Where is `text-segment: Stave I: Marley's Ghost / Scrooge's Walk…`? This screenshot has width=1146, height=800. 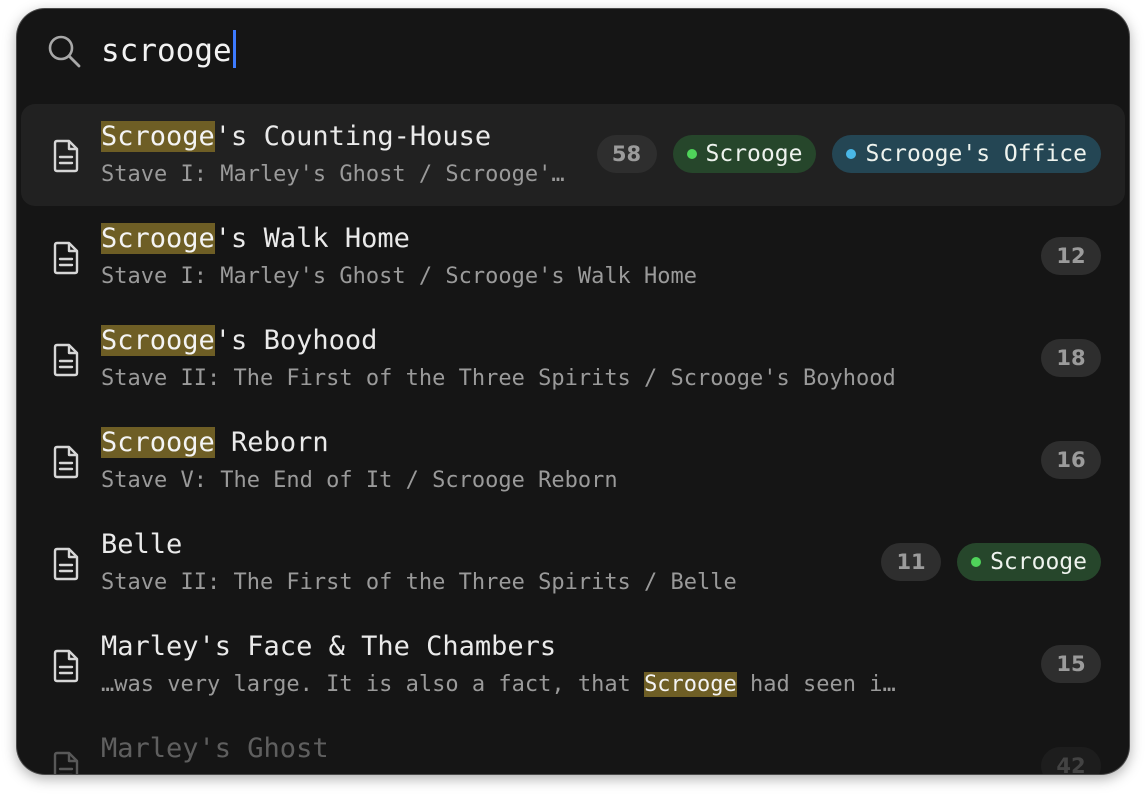 text-segment: Stave I: Marley's Ghost / Scrooge's Walk… is located at coordinates (399, 276).